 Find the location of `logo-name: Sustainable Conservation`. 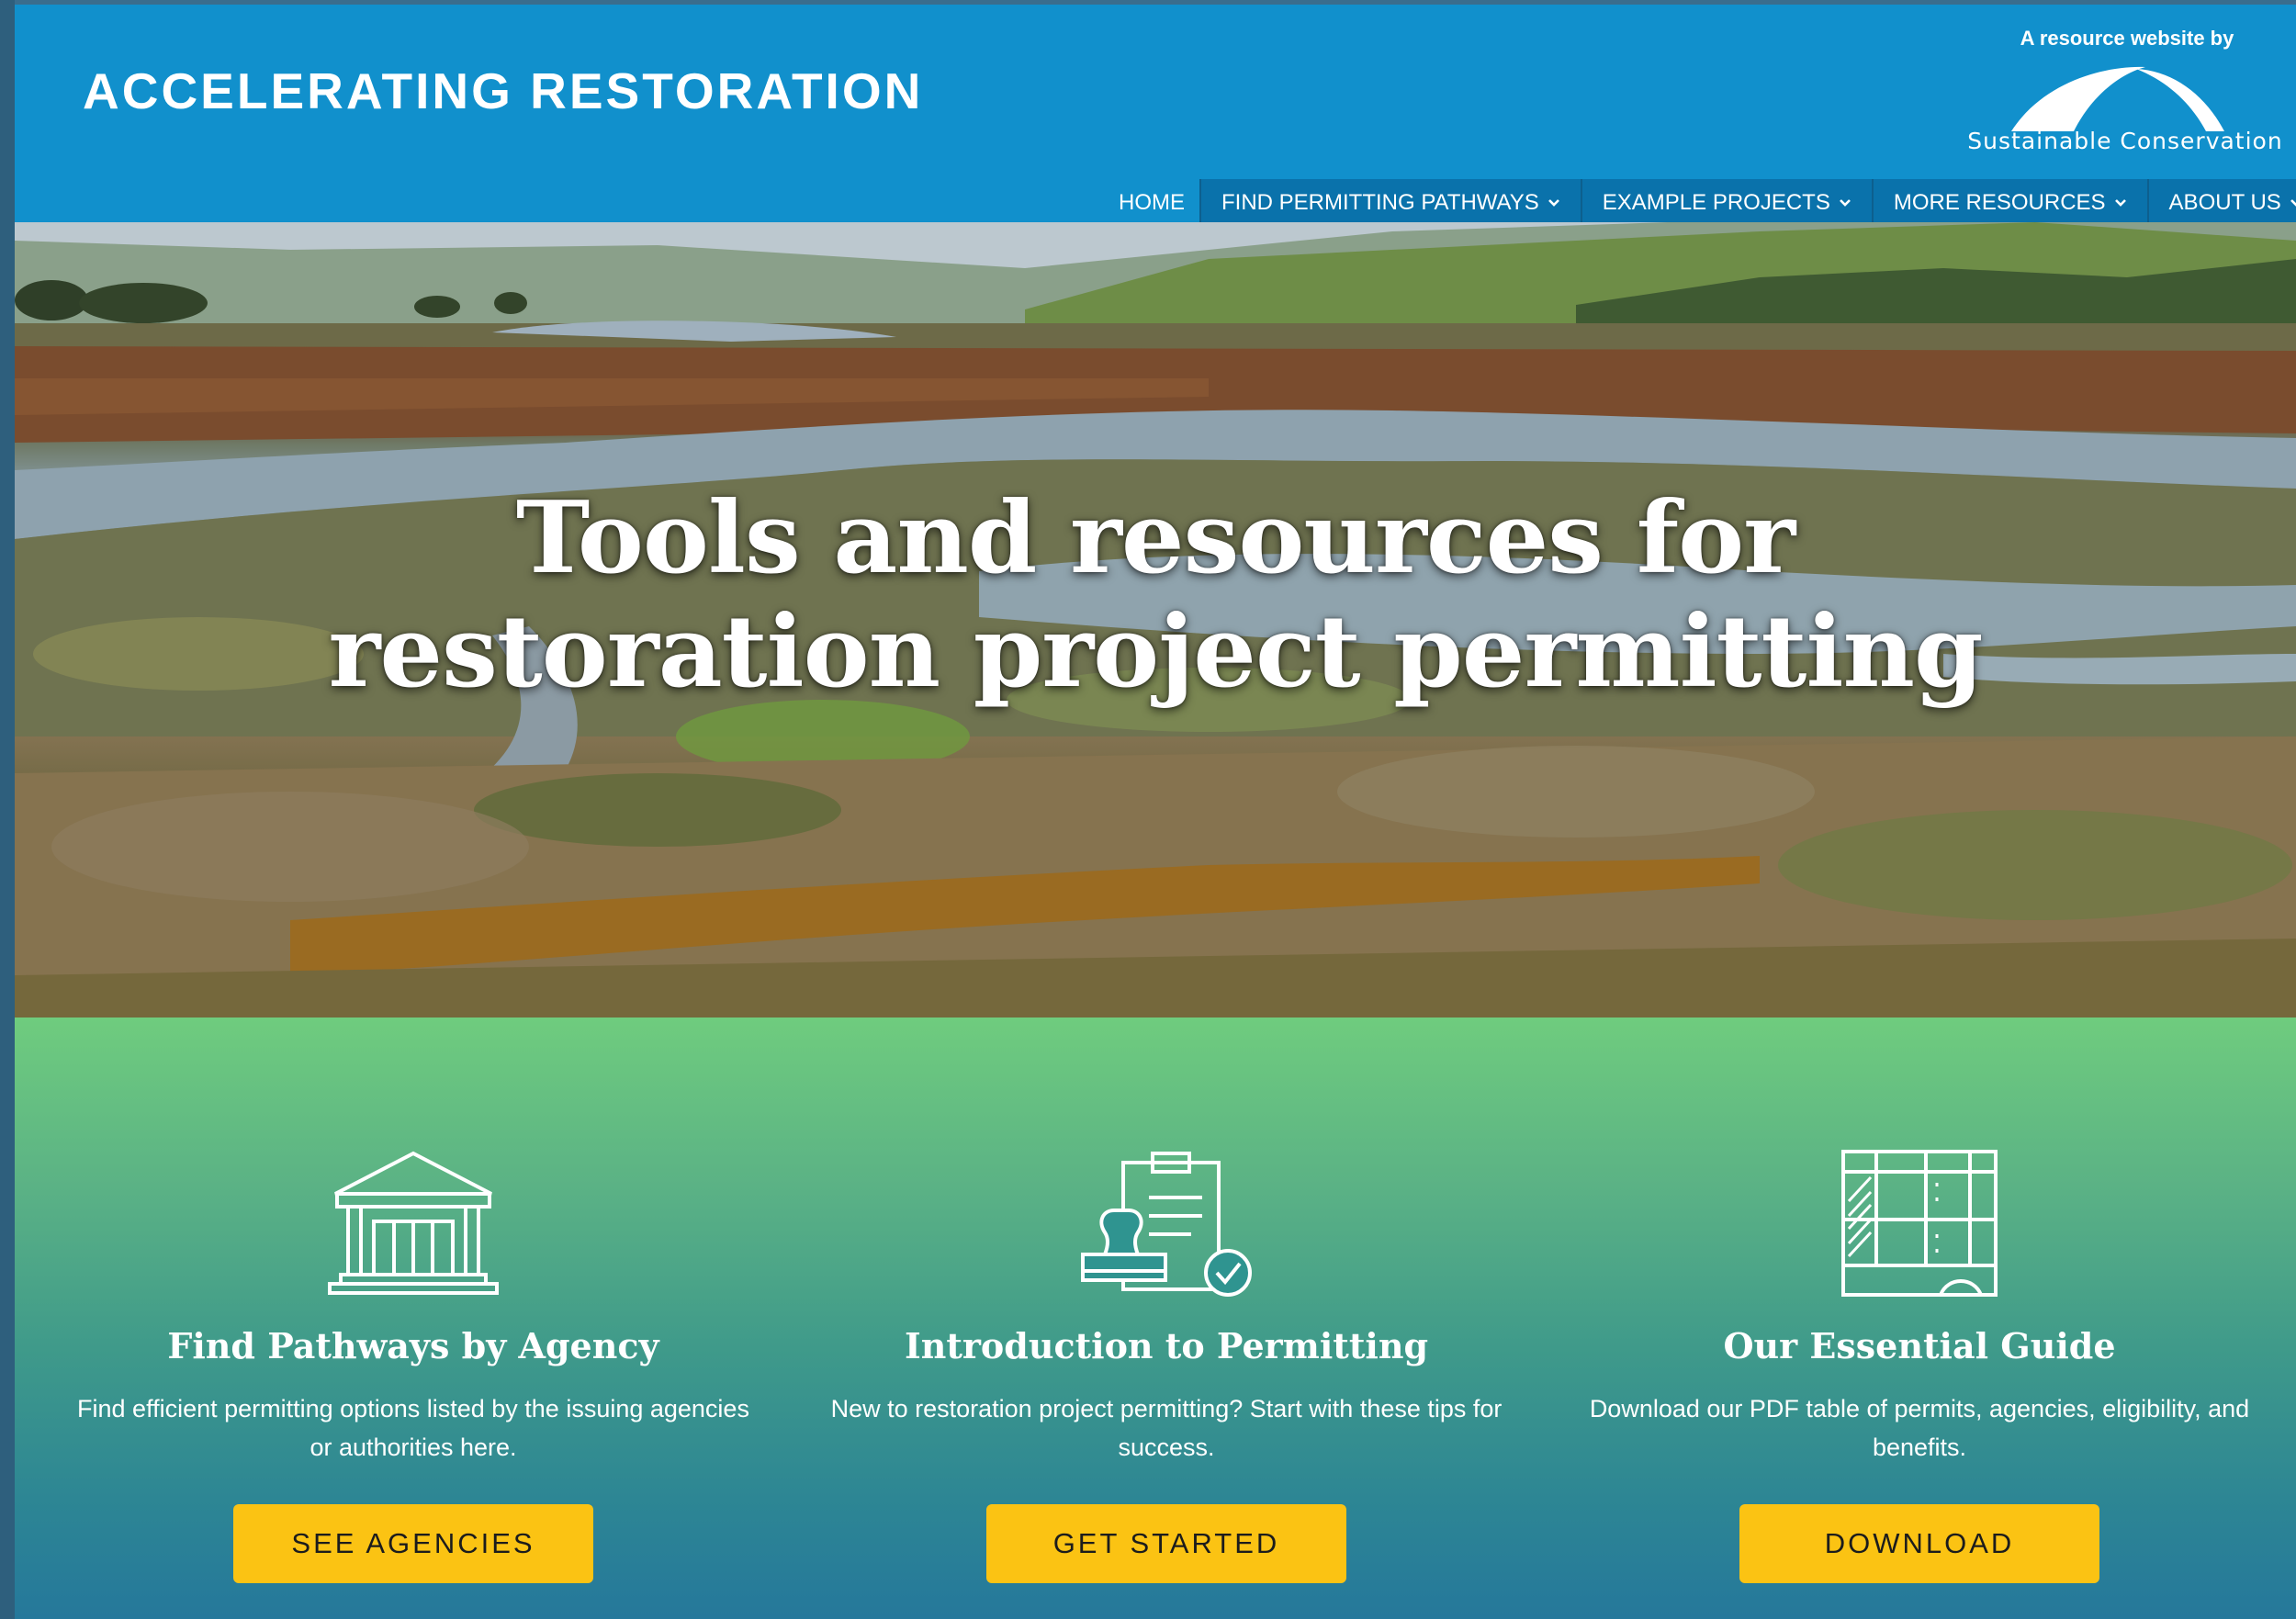

logo-name: Sustainable Conservation is located at coordinates (2125, 141).